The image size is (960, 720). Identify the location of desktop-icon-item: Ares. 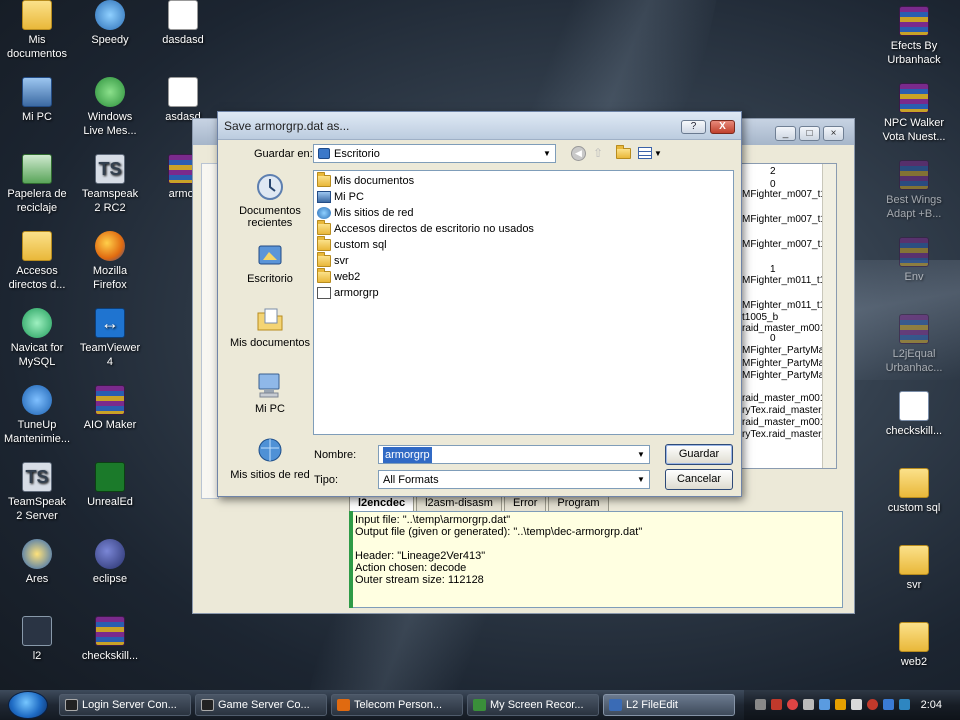
(38, 562).